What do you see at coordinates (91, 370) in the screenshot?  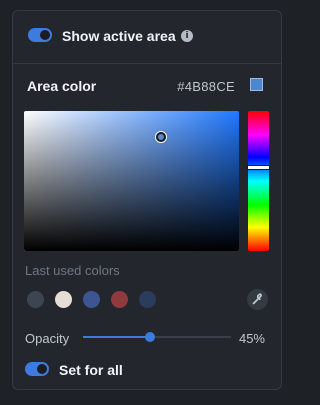 I see `set-for-all-label: Set for all` at bounding box center [91, 370].